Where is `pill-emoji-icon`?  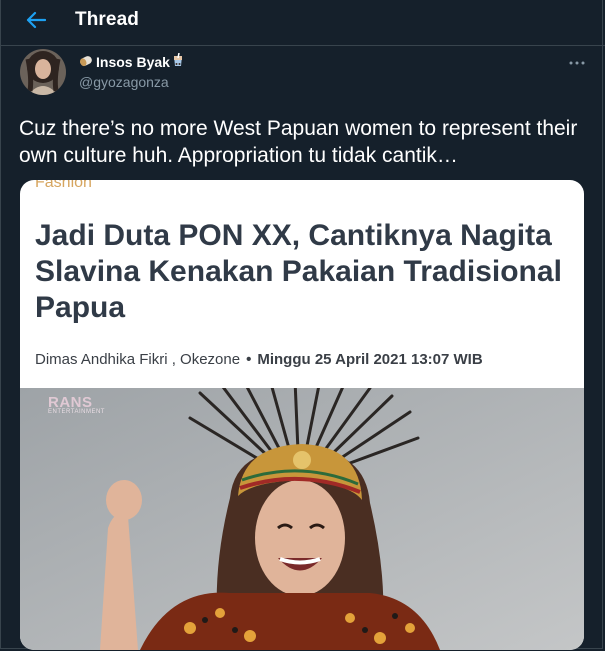
pill-emoji-icon is located at coordinates (86, 62).